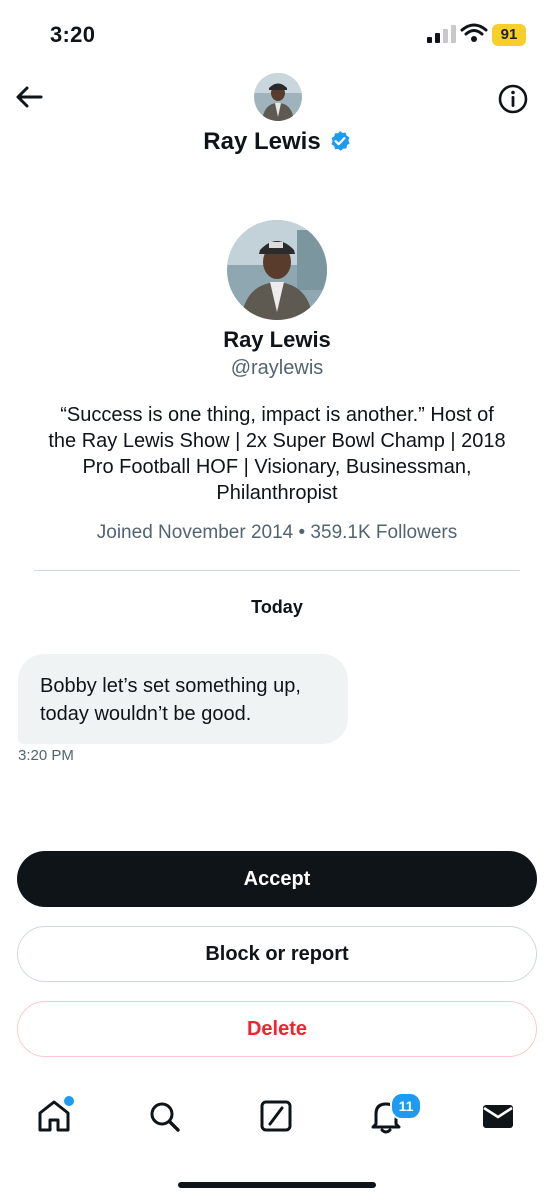  I want to click on day-separator: Today, so click(277, 607).